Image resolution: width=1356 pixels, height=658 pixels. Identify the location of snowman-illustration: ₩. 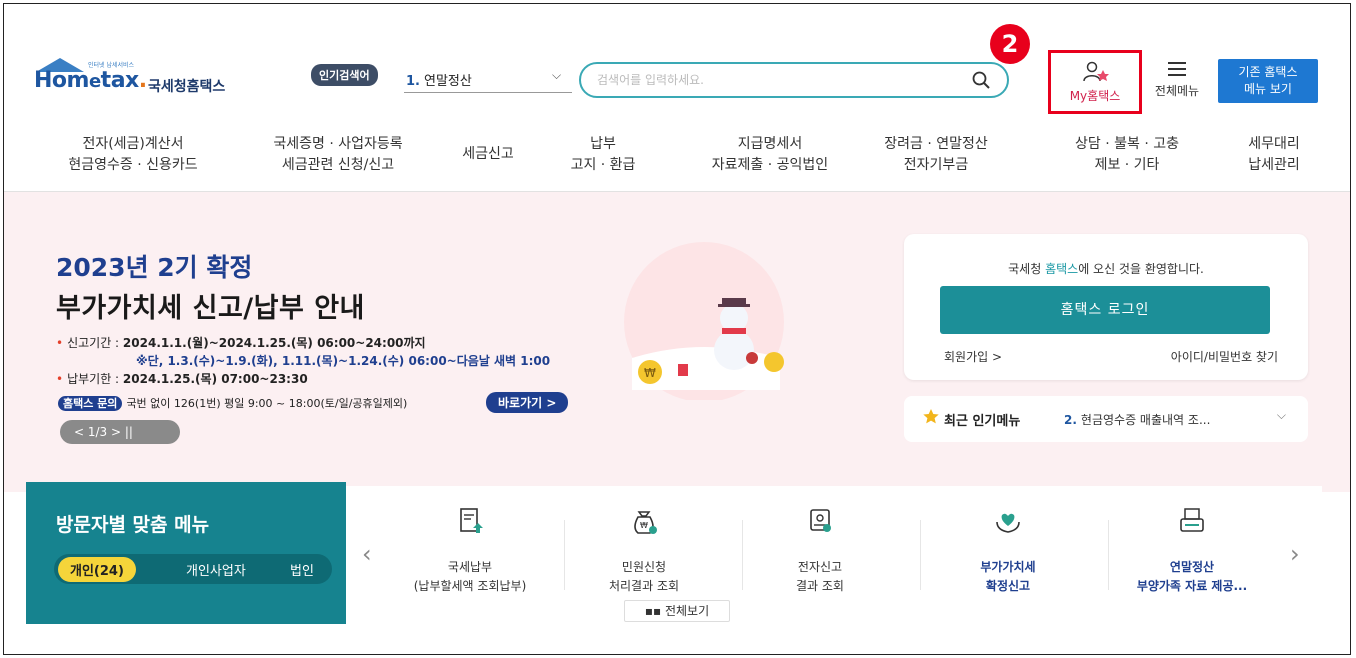
(704, 321).